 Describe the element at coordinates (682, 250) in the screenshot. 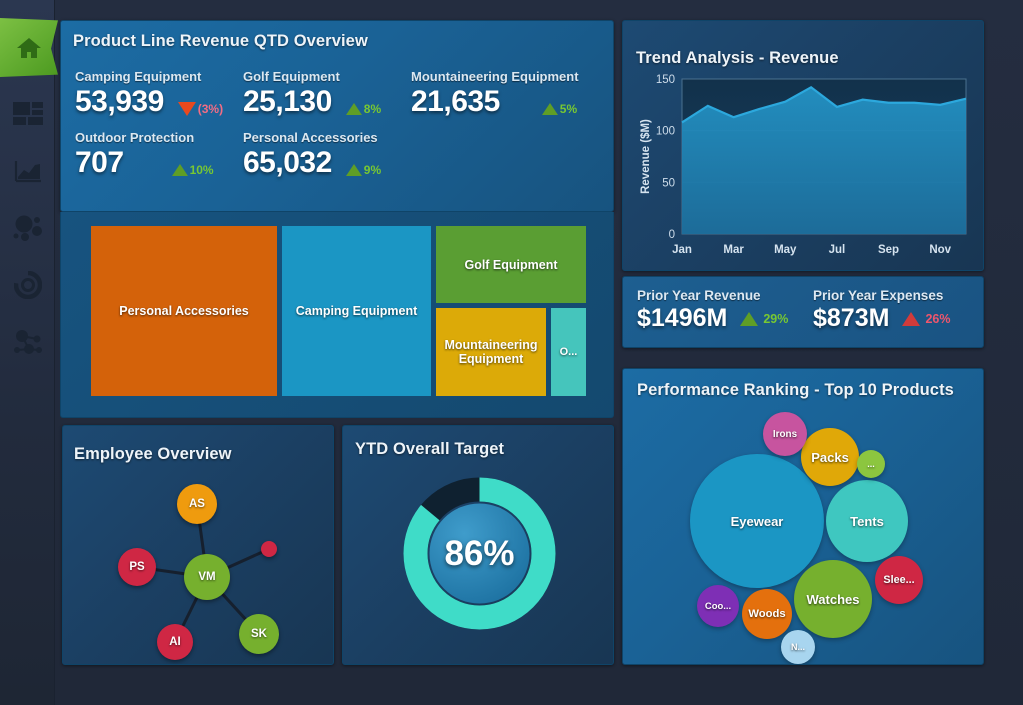

I see `svg-text: Jan` at that location.